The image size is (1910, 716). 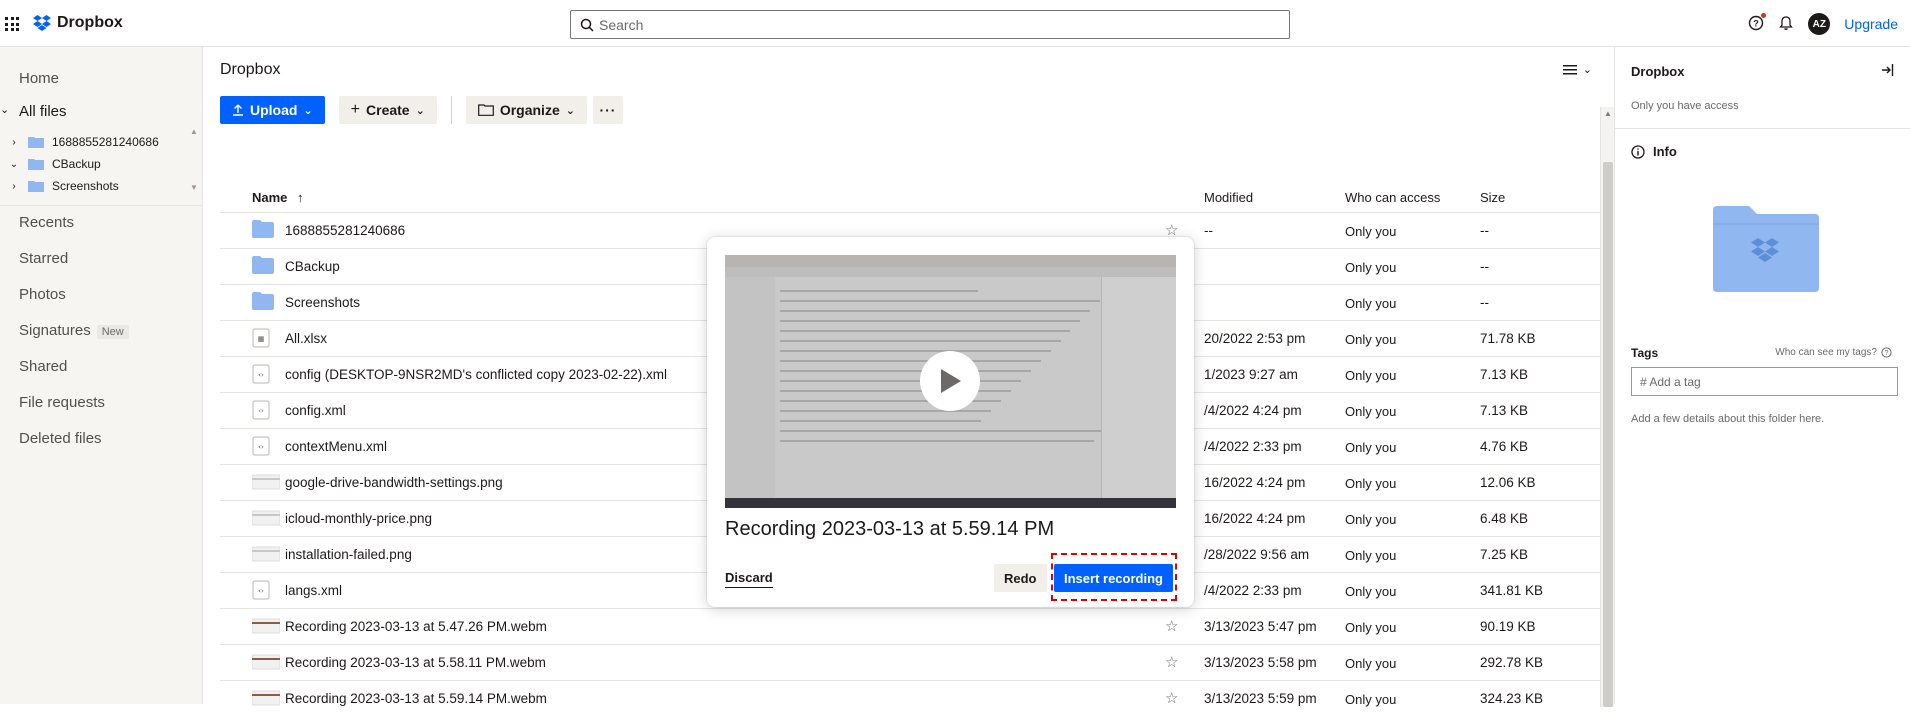 I want to click on video-preview, so click(x=950, y=381).